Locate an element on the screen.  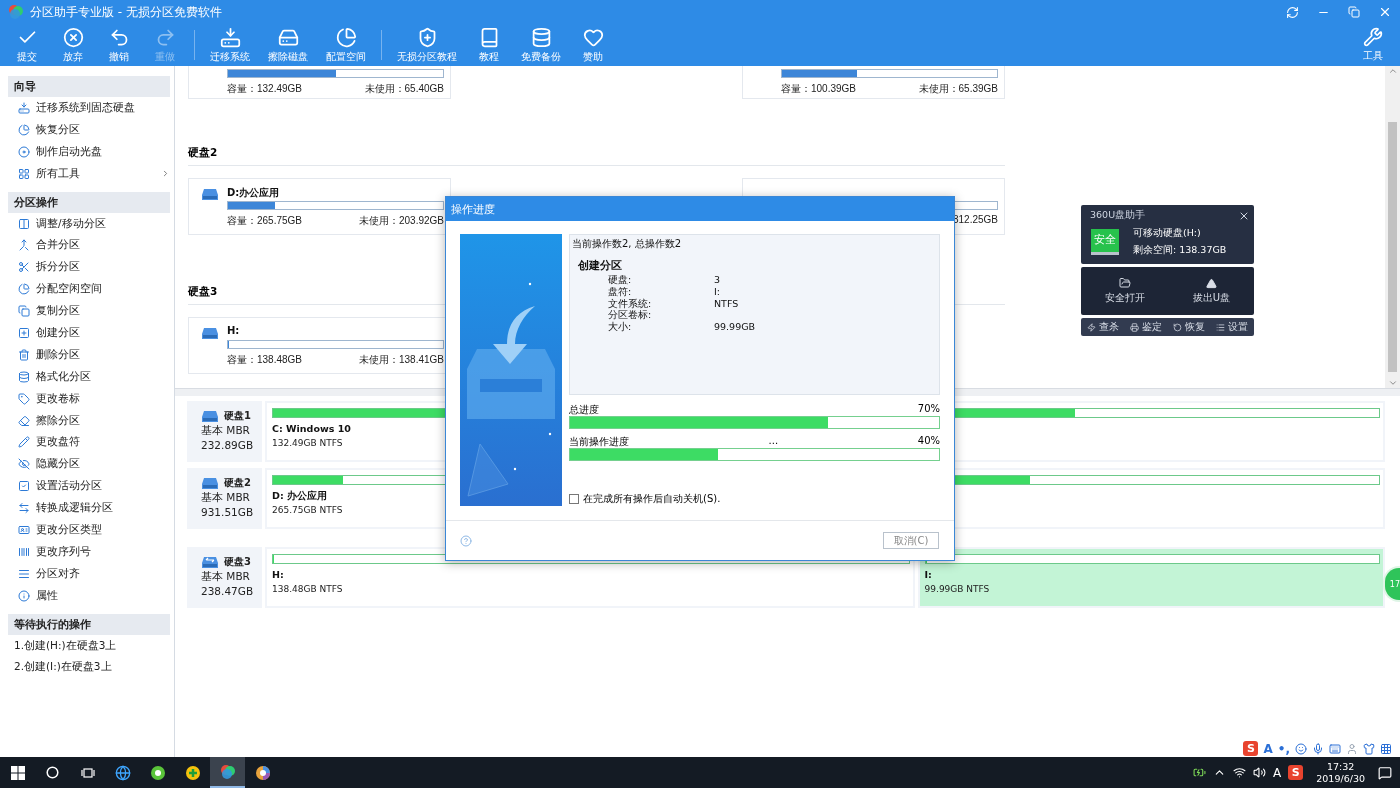
disk-info-panel: 硬盘1 基本 MBR 232.89GB is located at coordinates (224, 431).